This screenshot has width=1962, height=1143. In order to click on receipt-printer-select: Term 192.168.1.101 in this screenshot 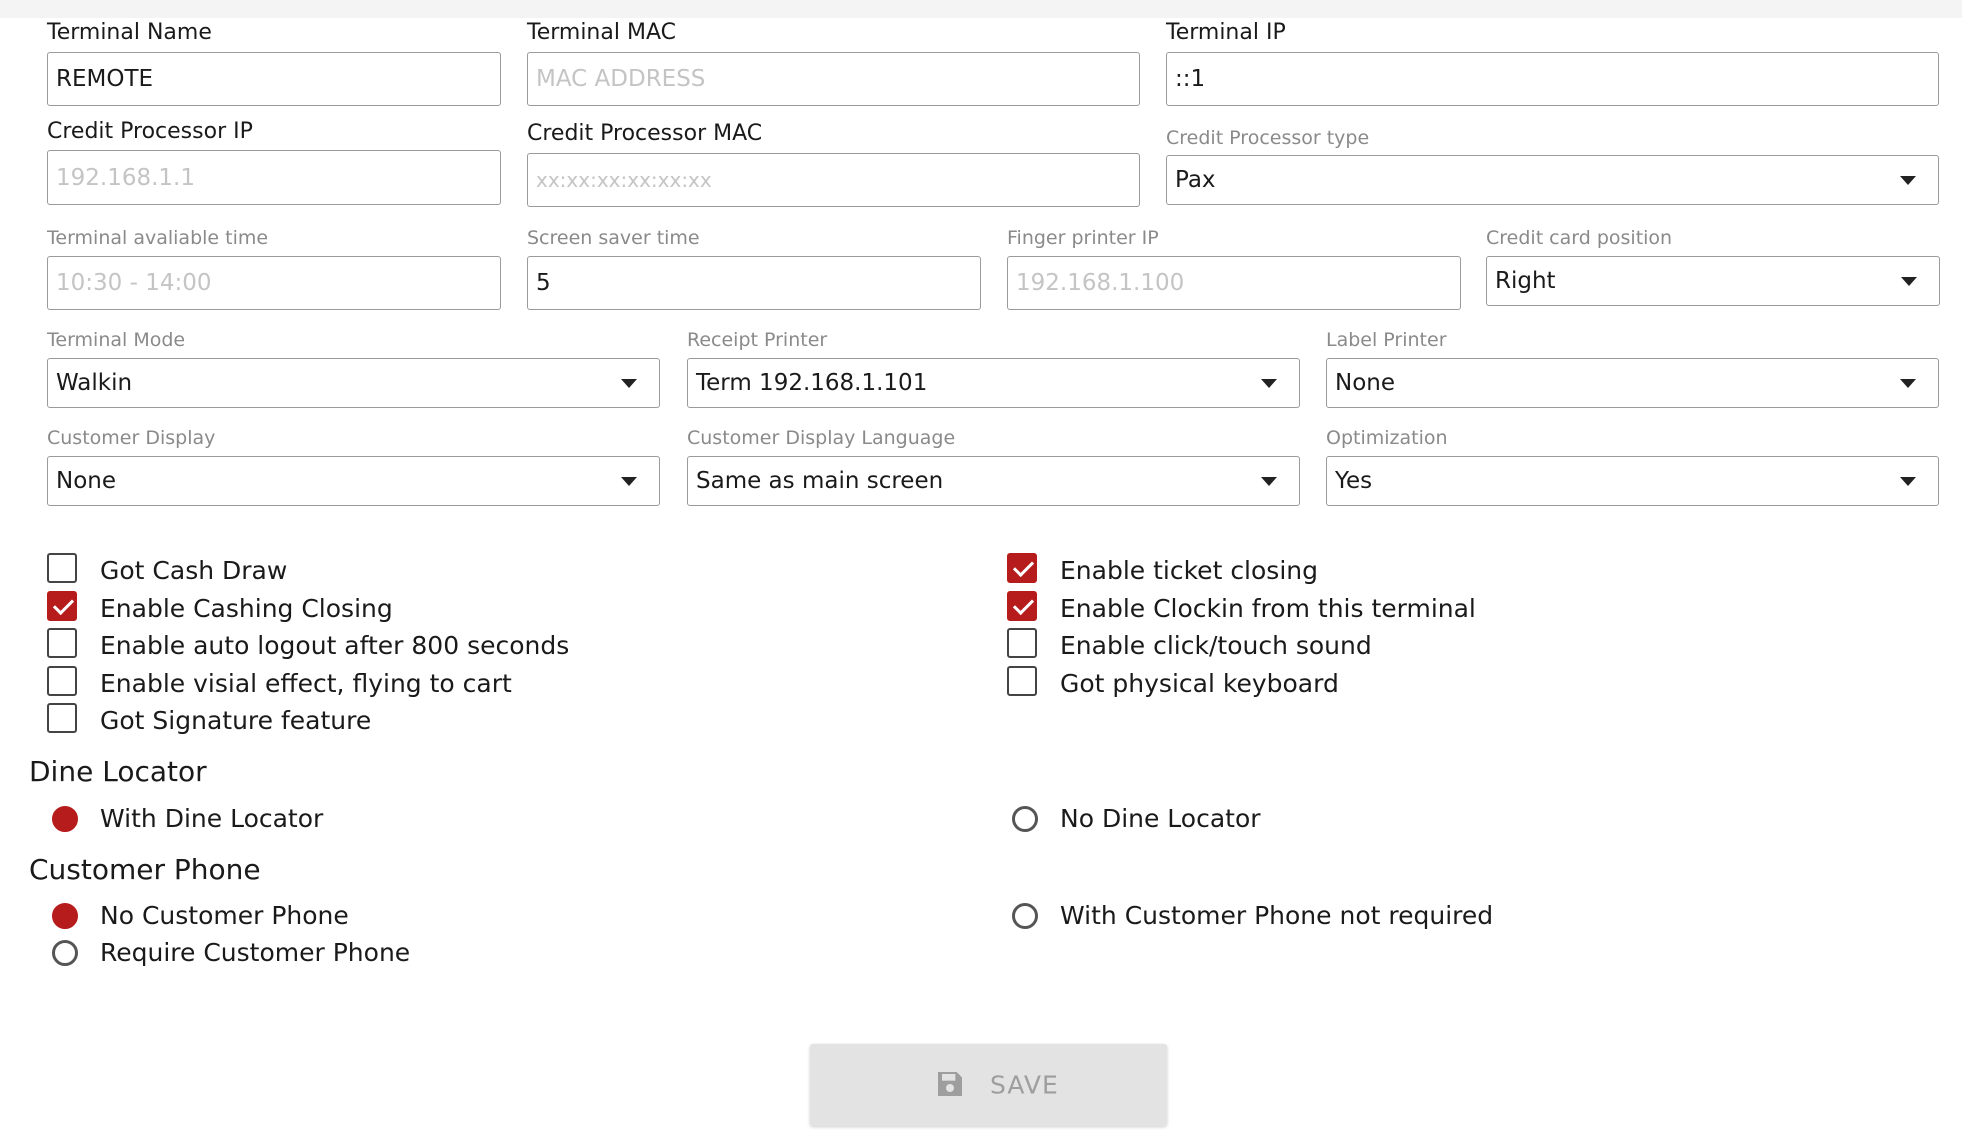, I will do `click(993, 383)`.